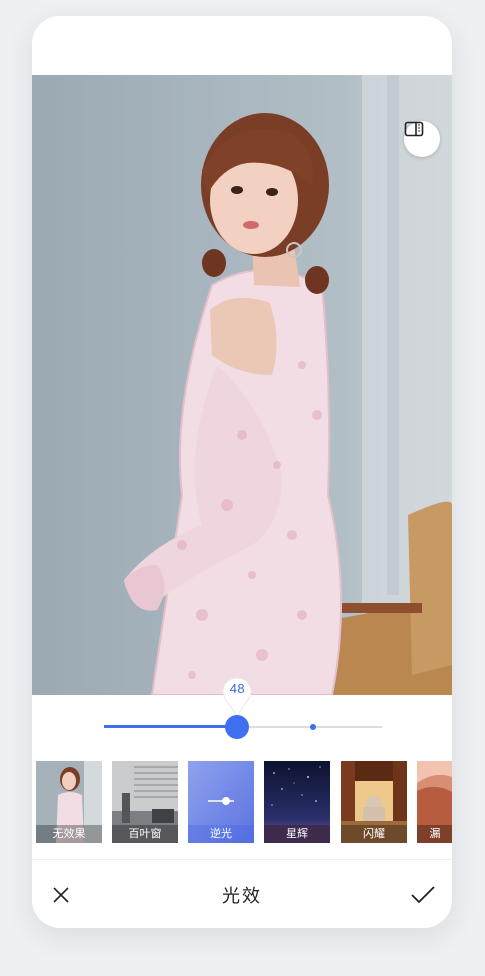 The image size is (485, 976). Describe the element at coordinates (221, 834) in the screenshot. I see `filter-label: 逆光` at that location.